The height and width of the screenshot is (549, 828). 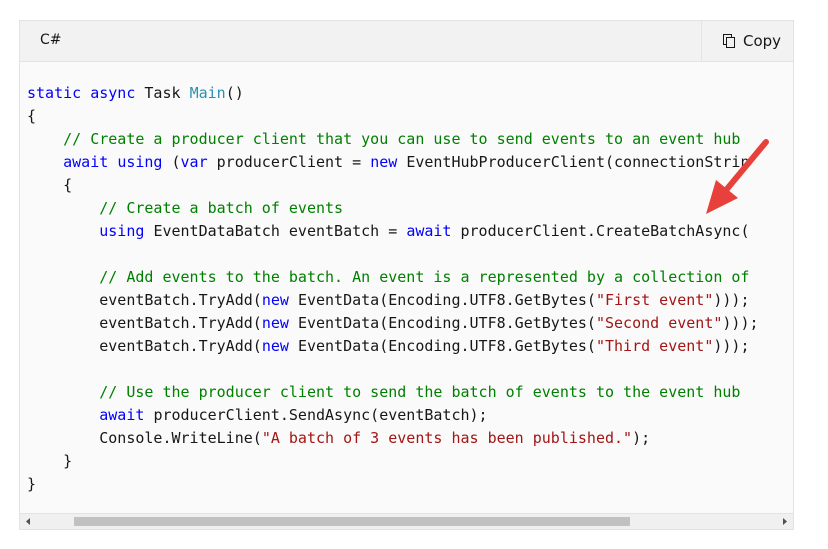 I want to click on scrollbar-thumb, so click(x=352, y=521).